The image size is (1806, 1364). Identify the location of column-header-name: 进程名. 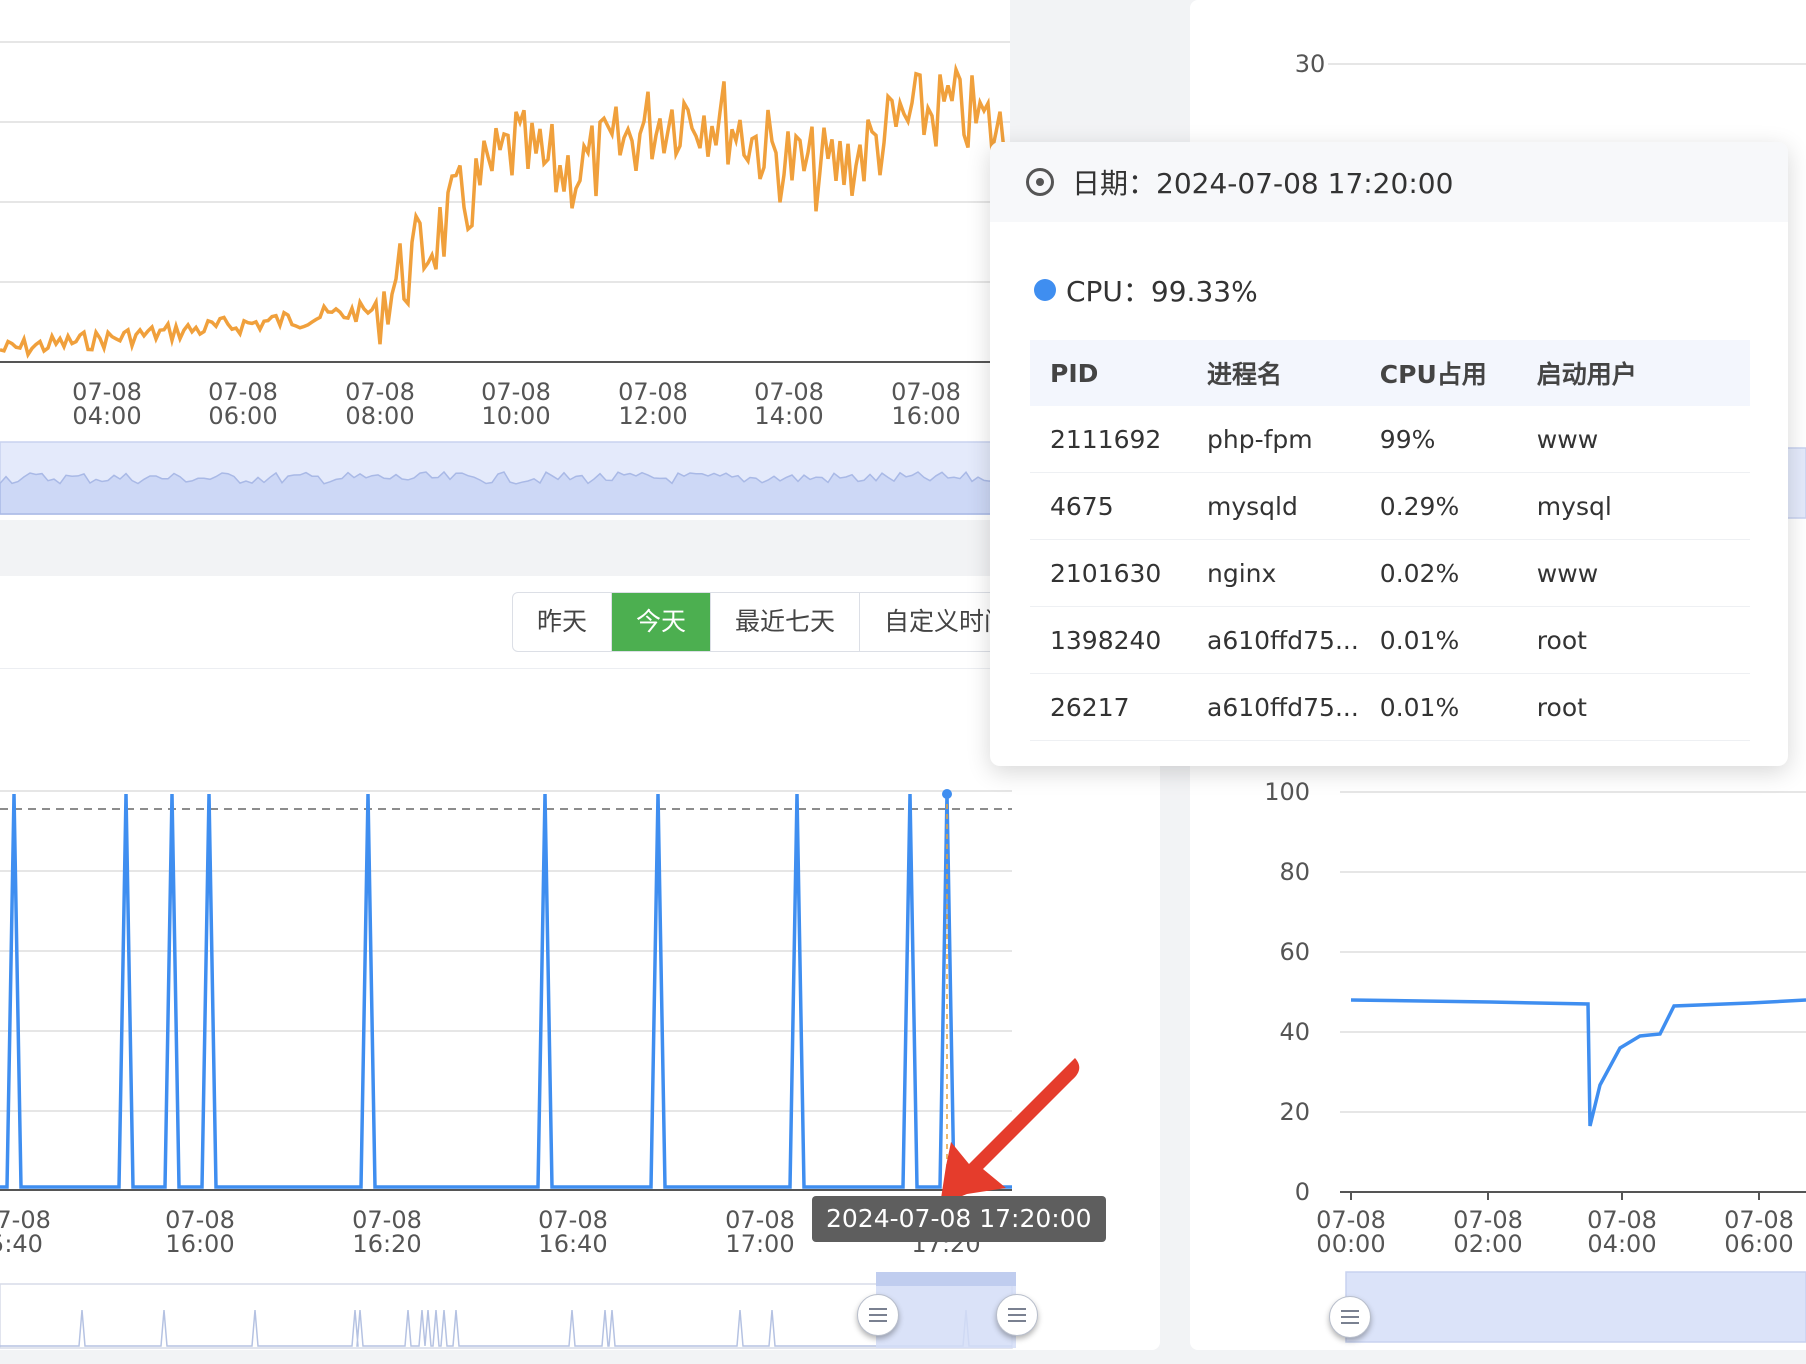
(1273, 373).